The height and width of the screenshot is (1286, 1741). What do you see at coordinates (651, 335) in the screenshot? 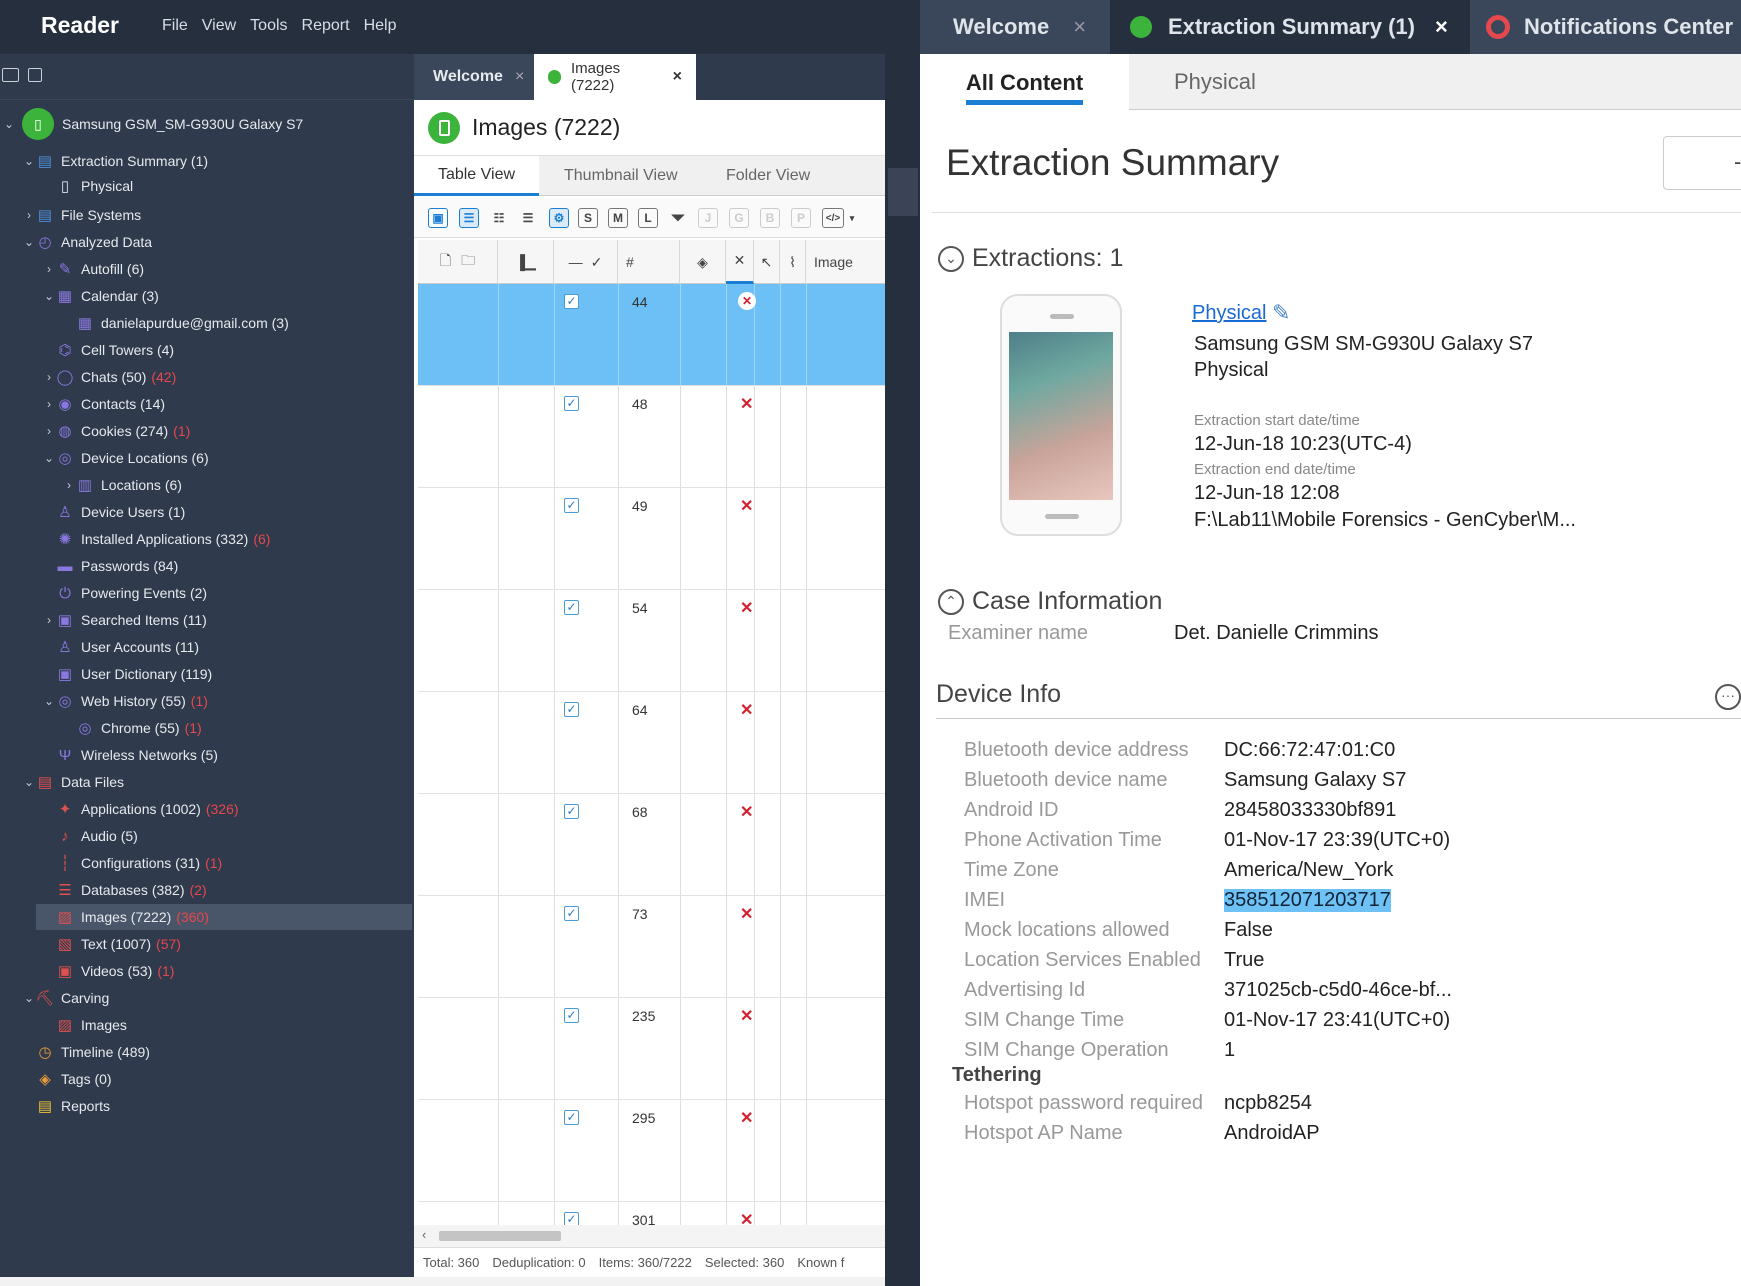
I see `table-row: ✓ 44 ✕` at bounding box center [651, 335].